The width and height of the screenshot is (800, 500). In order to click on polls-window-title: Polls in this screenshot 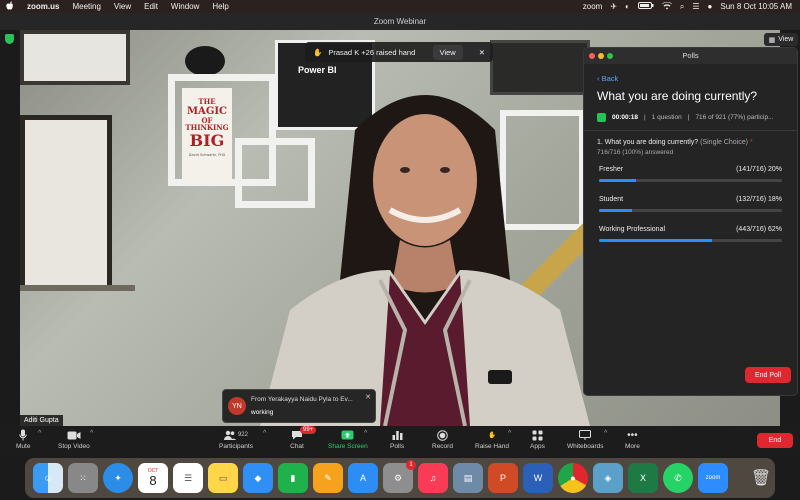, I will do `click(690, 55)`.